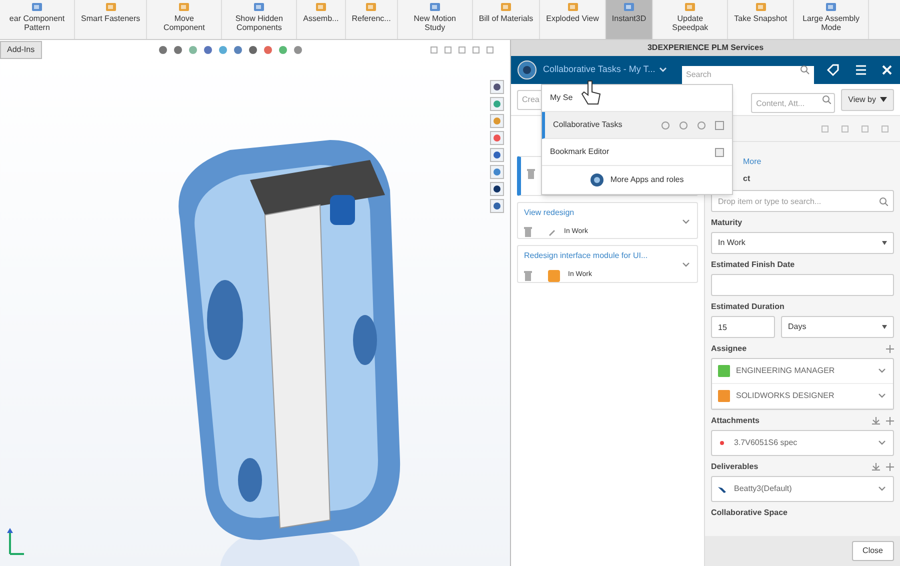  I want to click on field-label: Estimated Duration, so click(747, 307).